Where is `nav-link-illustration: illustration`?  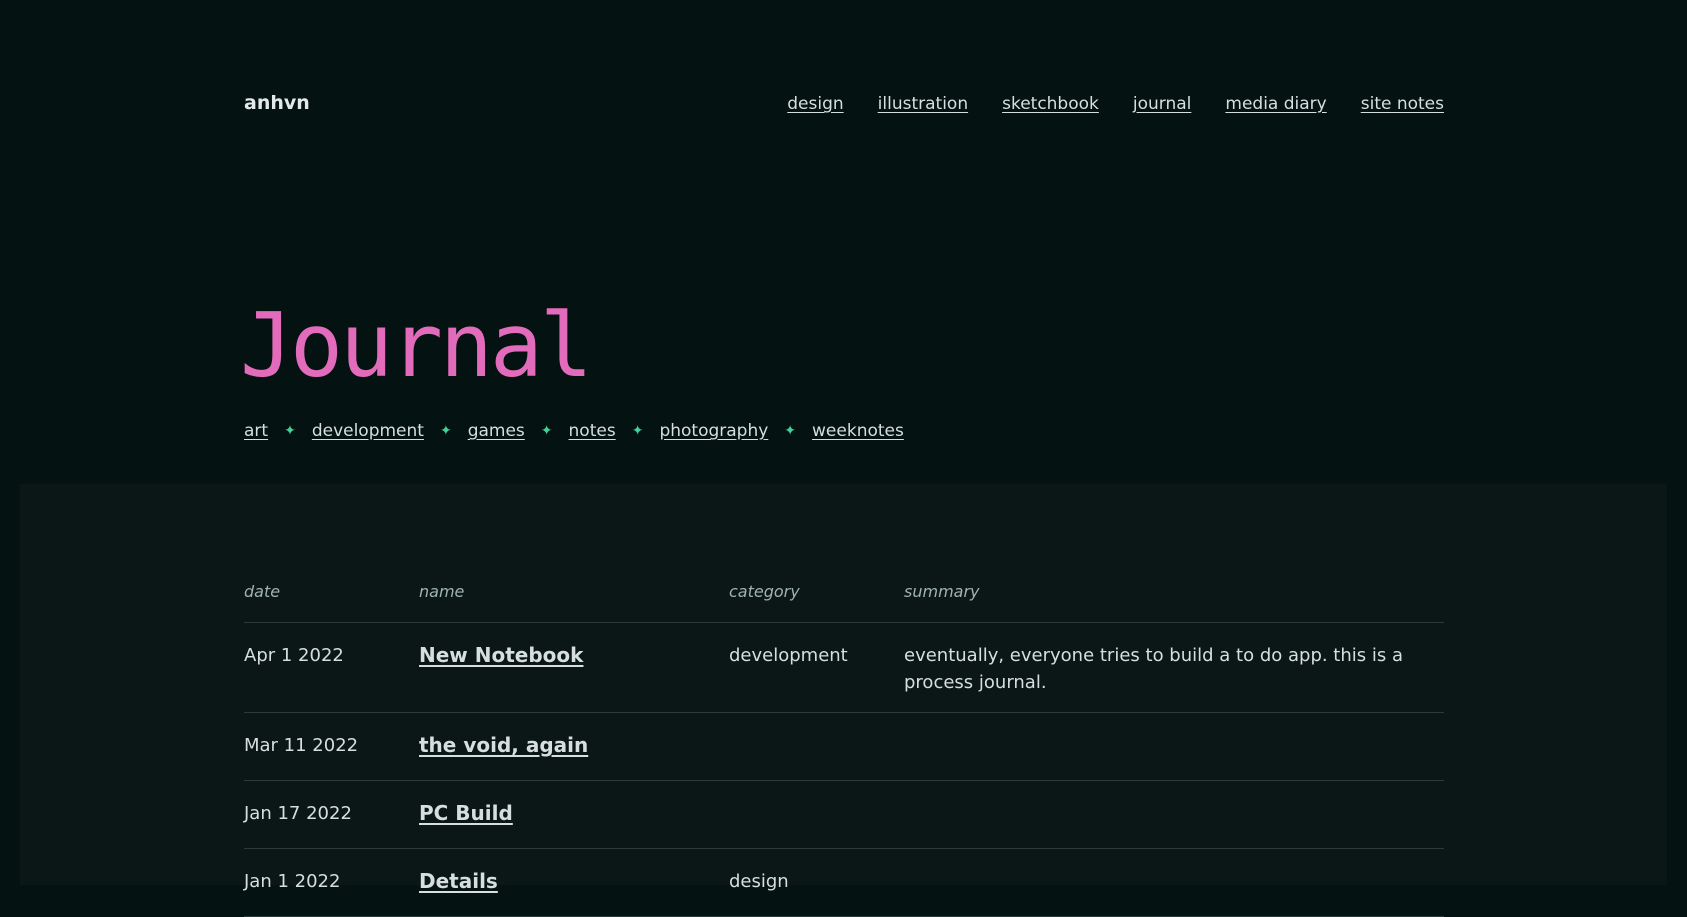 nav-link-illustration: illustration is located at coordinates (923, 104).